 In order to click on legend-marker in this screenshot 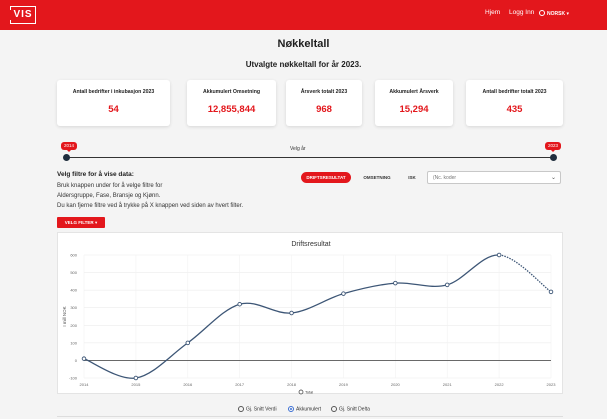, I will do `click(301, 392)`.